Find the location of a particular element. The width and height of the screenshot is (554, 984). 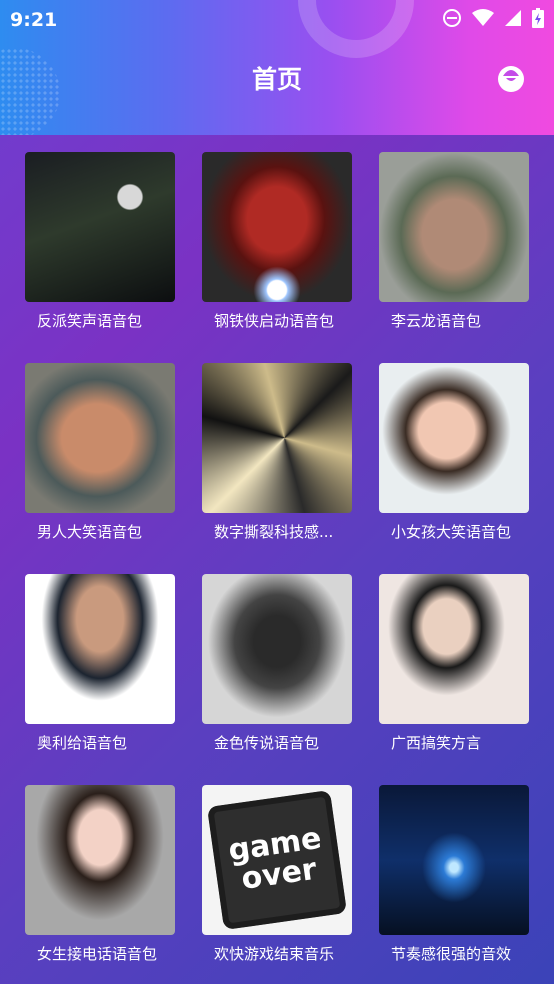

voice-pack-title: 钢铁侠启动语音包 is located at coordinates (274, 321).